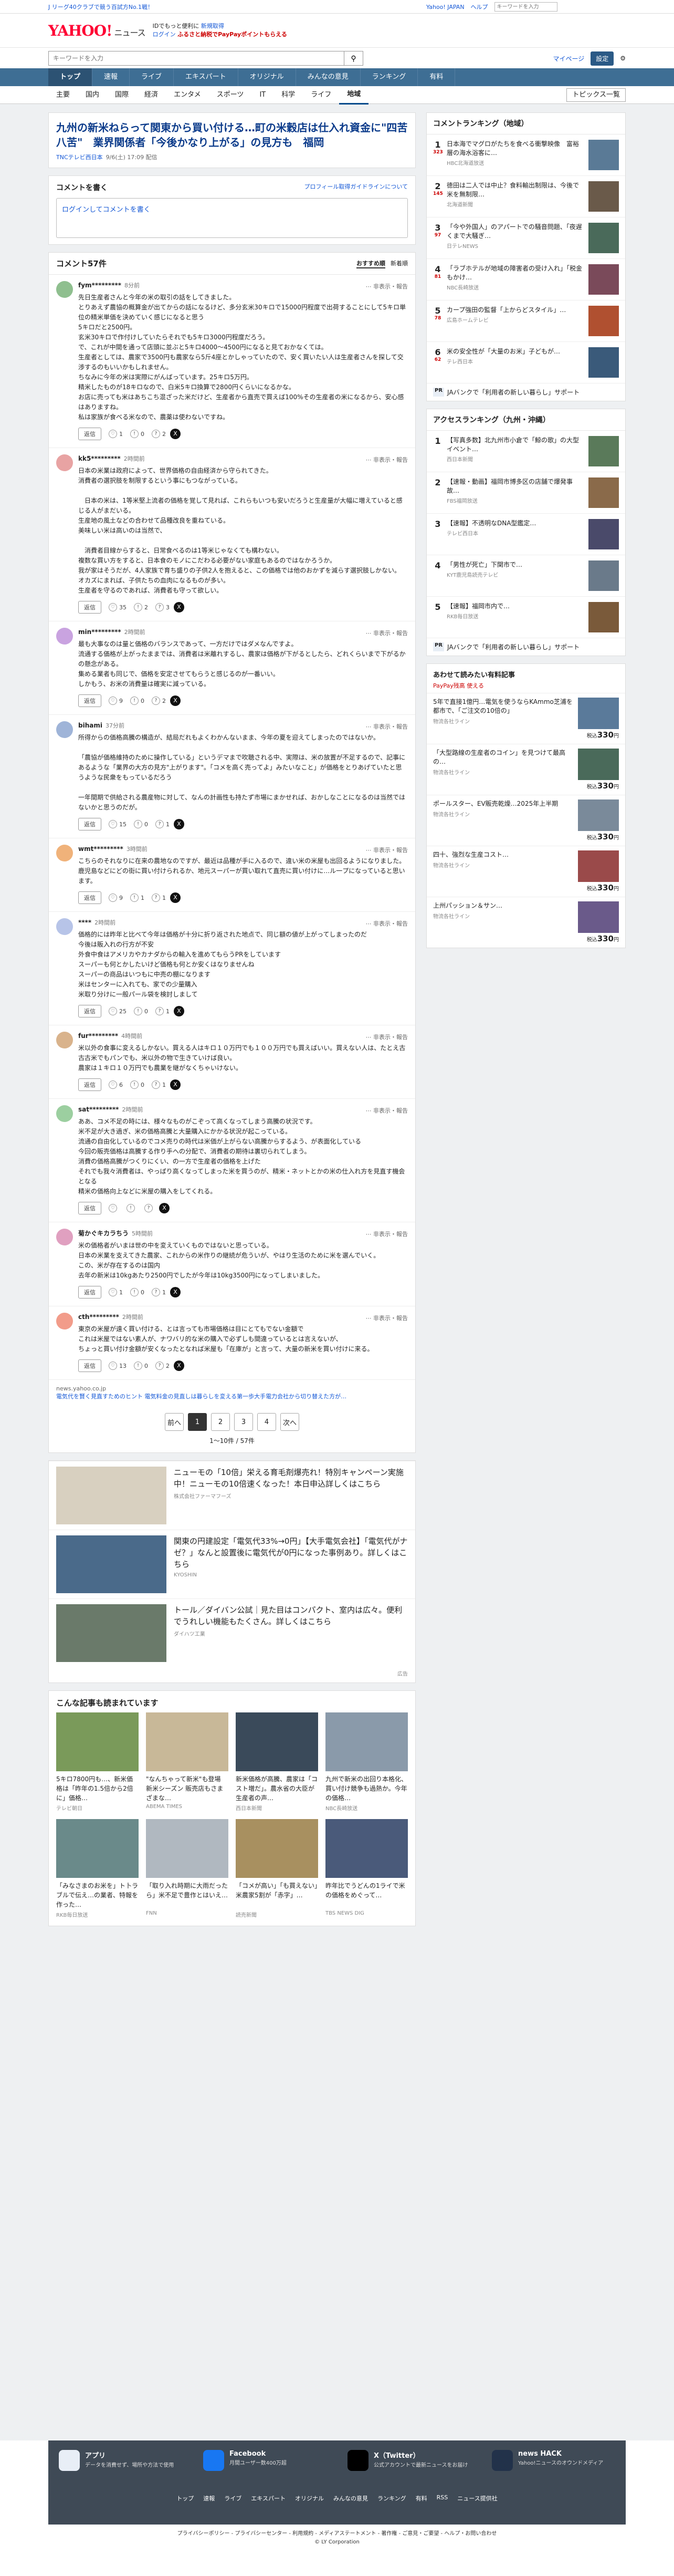  Describe the element at coordinates (526, 534) in the screenshot. I see `ranking-item: 3 【速報】不透明なDNA型鑑定… テレビ西日本` at that location.